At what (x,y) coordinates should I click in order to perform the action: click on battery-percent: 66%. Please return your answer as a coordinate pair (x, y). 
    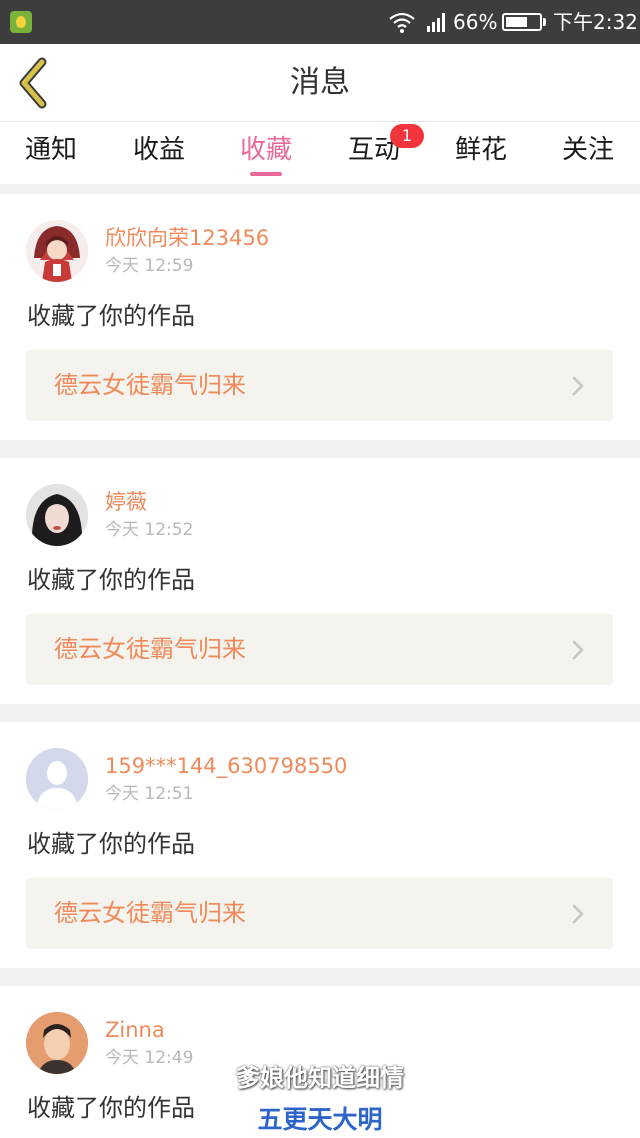
    Looking at the image, I should click on (475, 22).